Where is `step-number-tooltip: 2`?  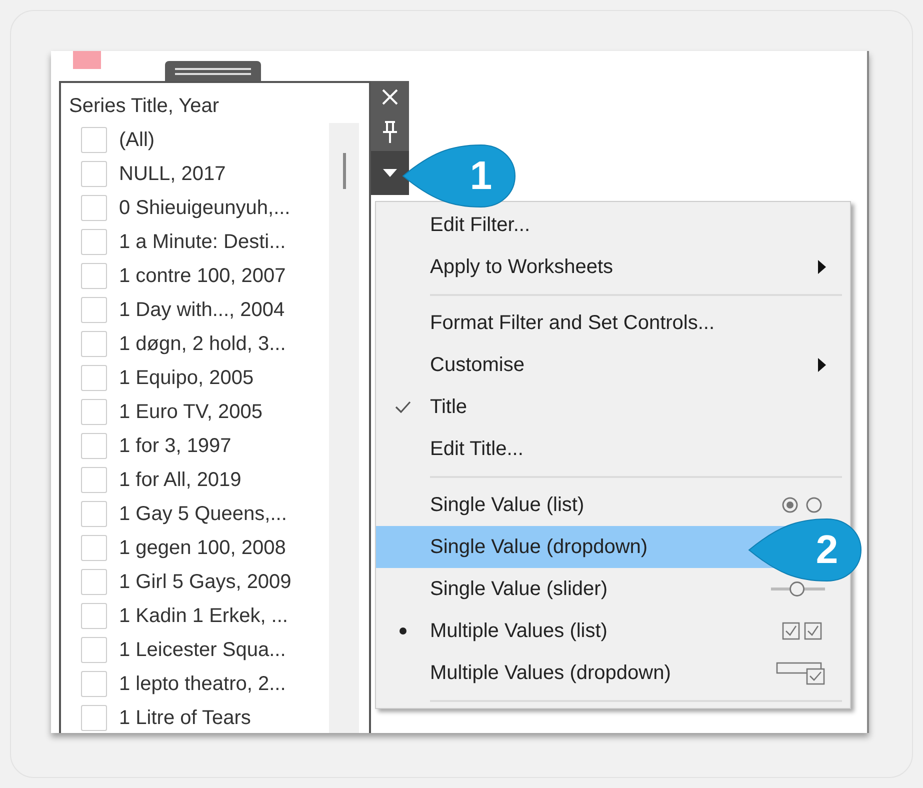 step-number-tooltip: 2 is located at coordinates (805, 550).